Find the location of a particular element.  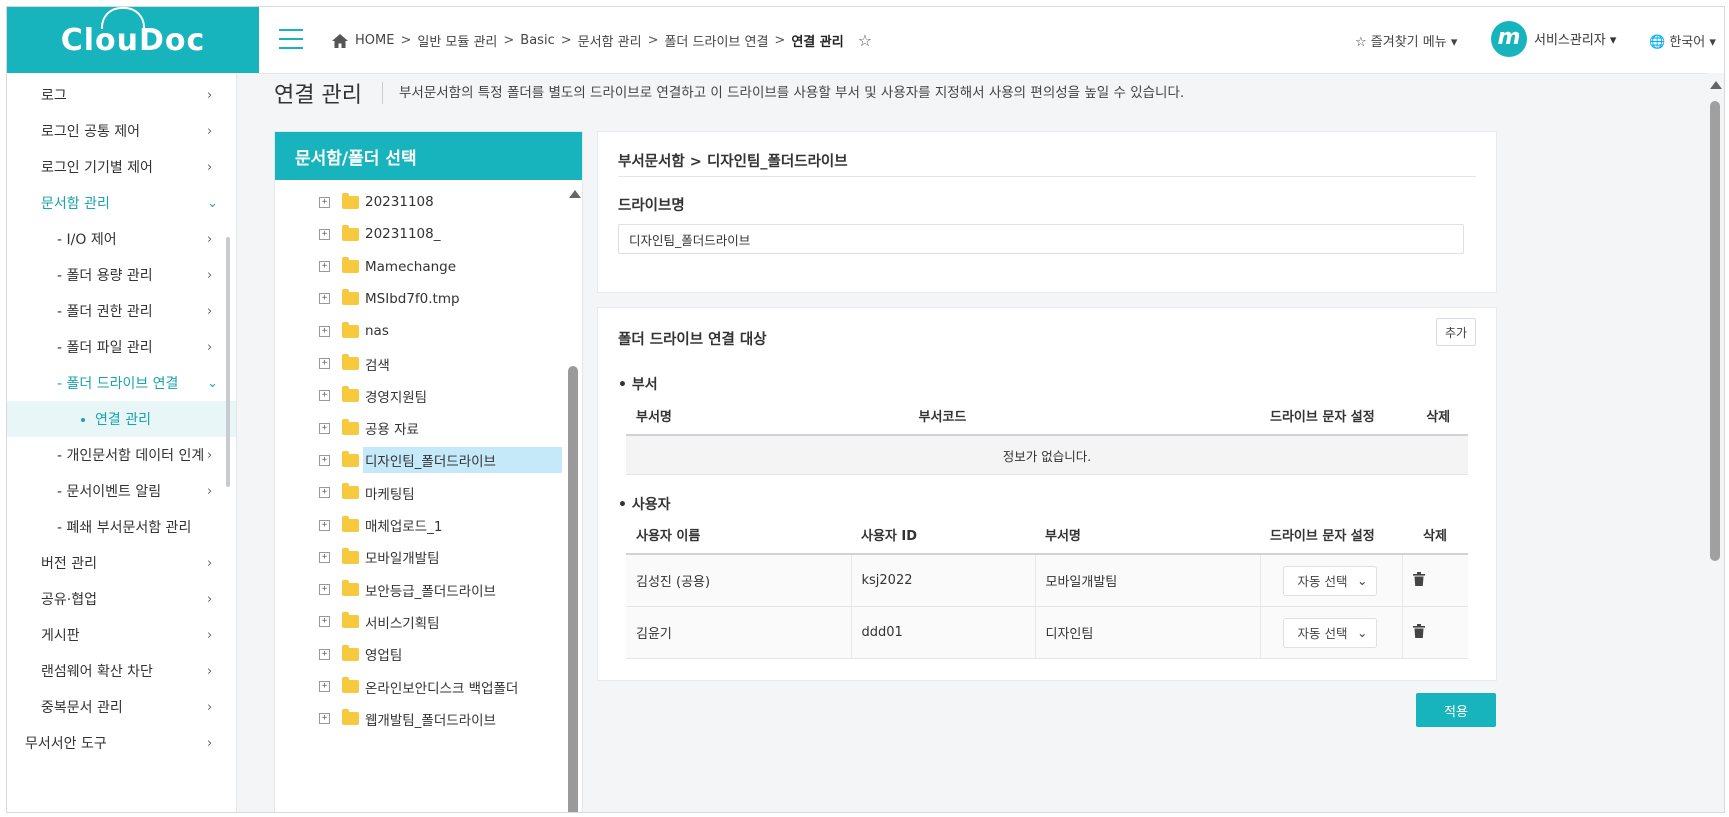

main-scrollbar is located at coordinates (1715, 442).